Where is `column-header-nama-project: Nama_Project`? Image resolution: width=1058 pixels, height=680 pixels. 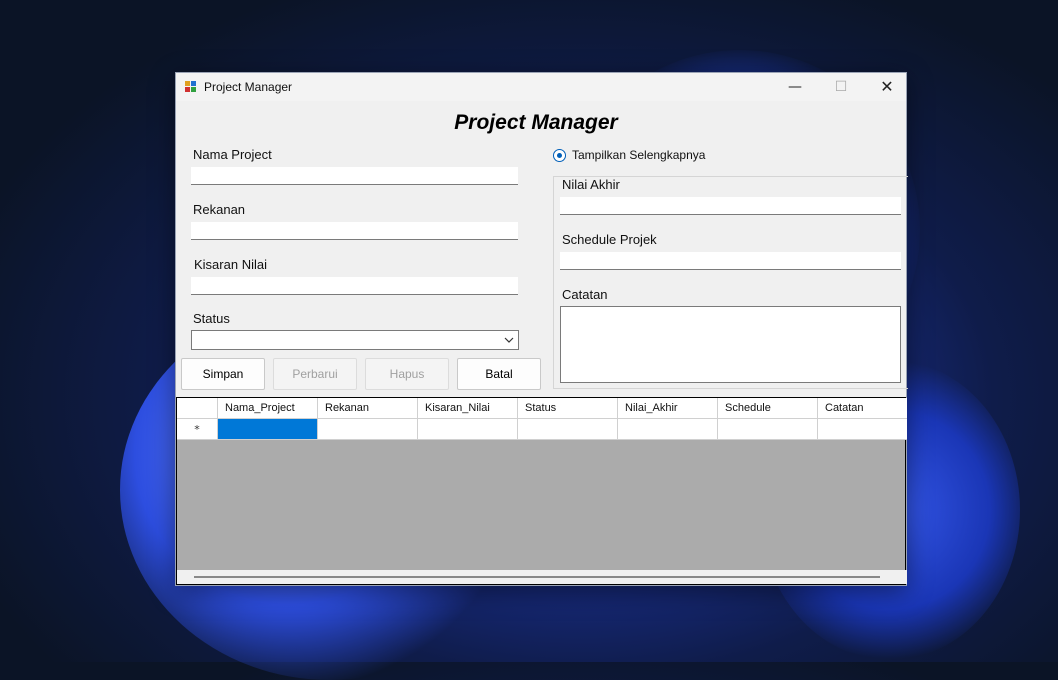
column-header-nama-project: Nama_Project is located at coordinates (268, 408).